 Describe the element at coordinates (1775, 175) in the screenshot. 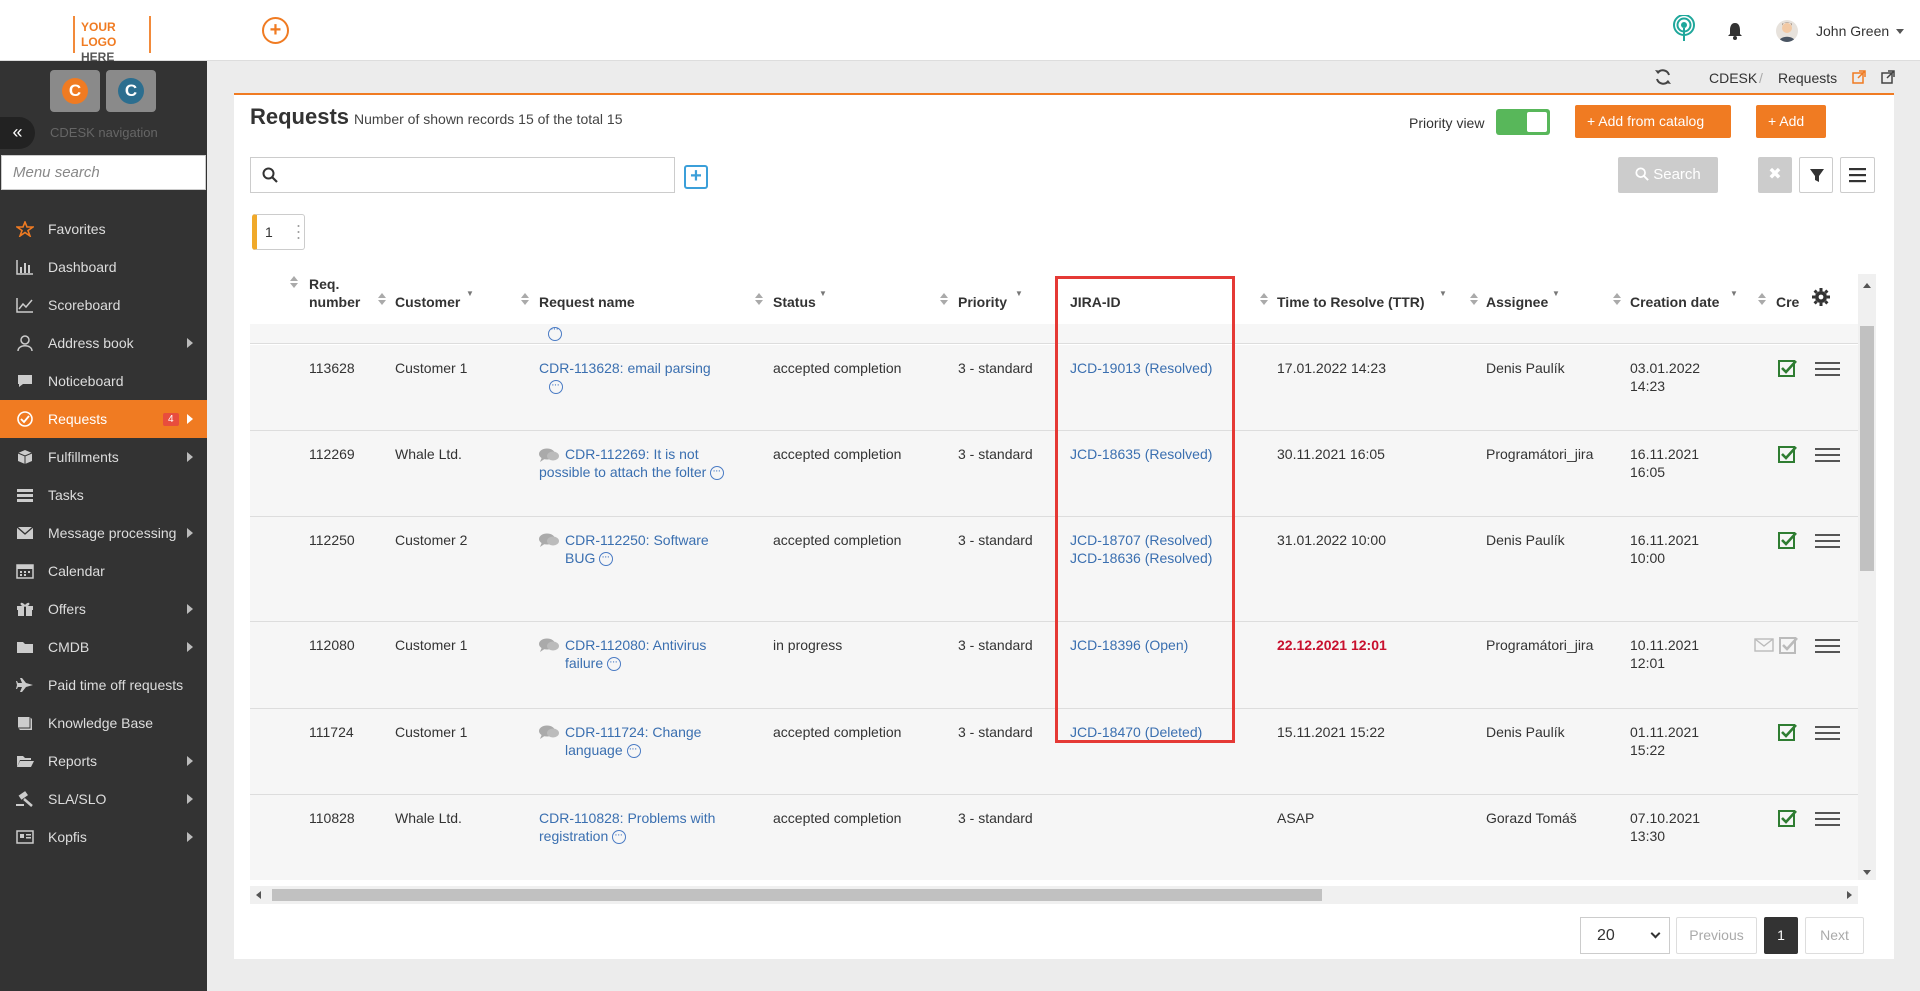

I see `clear-filter-button: ✖` at that location.